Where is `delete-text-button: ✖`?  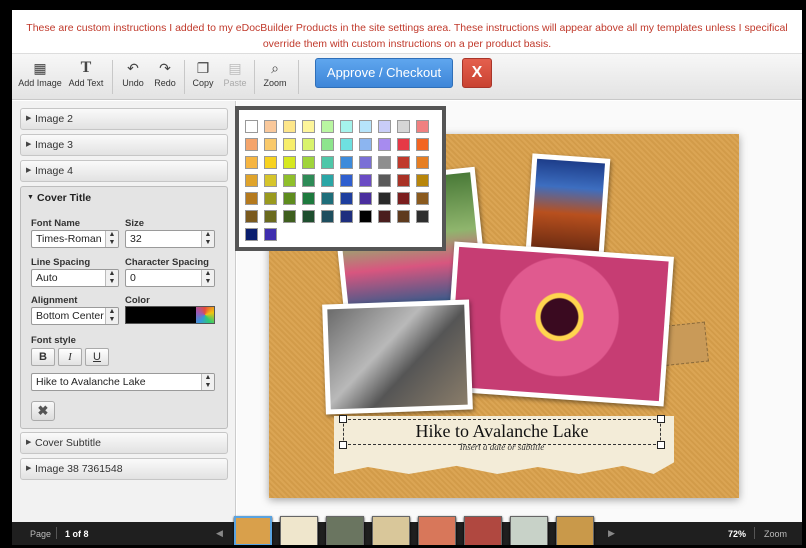
delete-text-button: ✖ is located at coordinates (43, 411).